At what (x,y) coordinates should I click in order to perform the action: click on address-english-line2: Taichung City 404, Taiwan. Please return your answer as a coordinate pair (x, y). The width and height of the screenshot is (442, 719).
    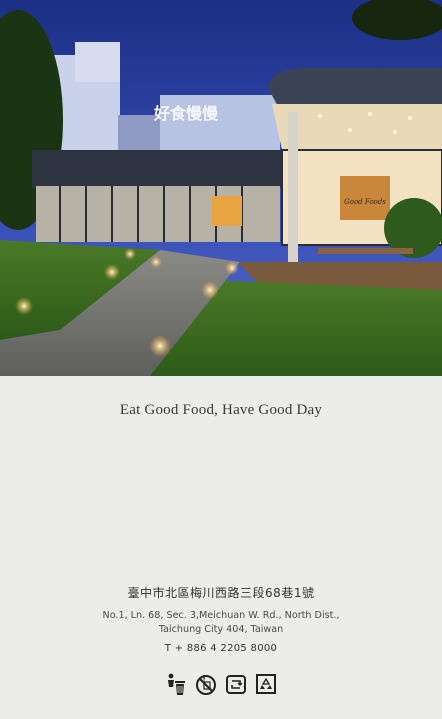
    Looking at the image, I should click on (221, 629).